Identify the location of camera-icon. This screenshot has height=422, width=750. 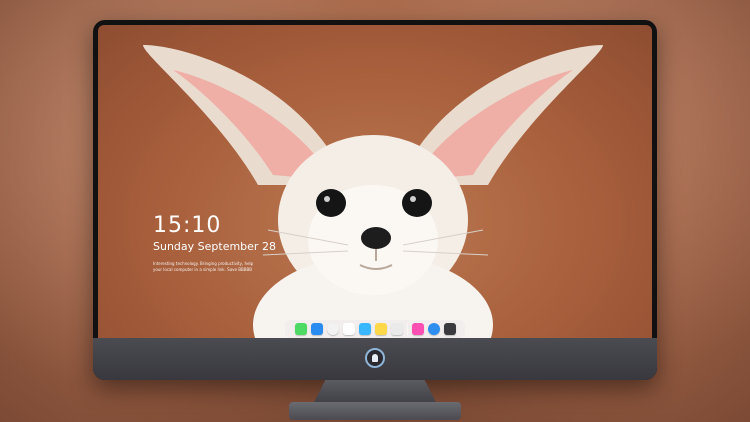
(449, 329).